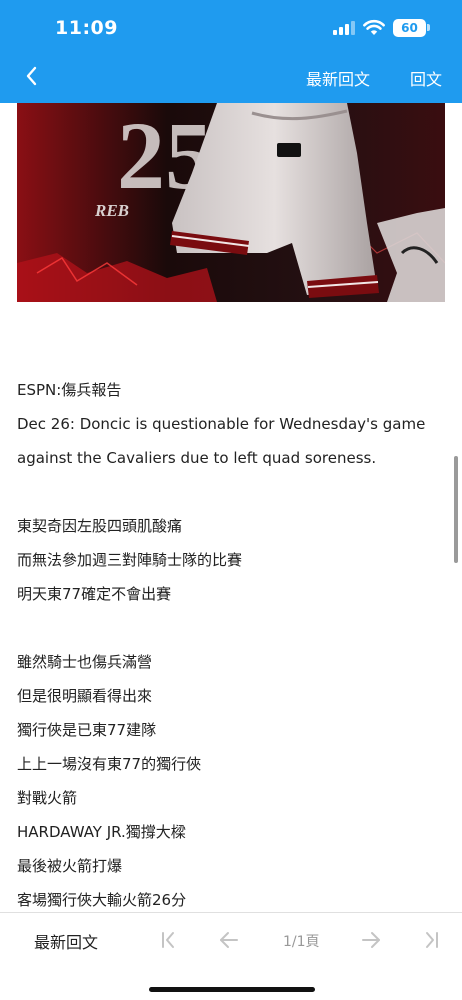 The width and height of the screenshot is (462, 1000). Describe the element at coordinates (301, 942) in the screenshot. I see `page-indicator: 1/1頁` at that location.